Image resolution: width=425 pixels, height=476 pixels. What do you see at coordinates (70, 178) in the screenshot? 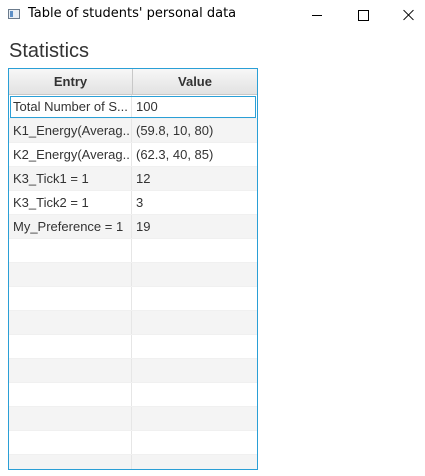
I see `entry-cell: K3_Tick1 = 1` at bounding box center [70, 178].